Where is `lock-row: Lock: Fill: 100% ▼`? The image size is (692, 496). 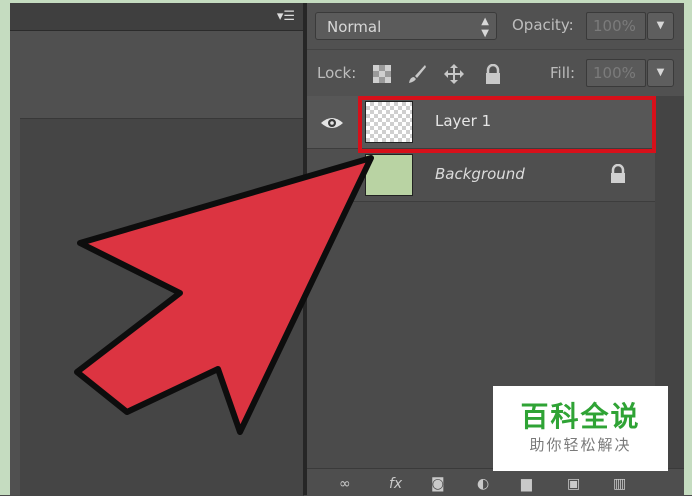 lock-row: Lock: Fill: 100% ▼ is located at coordinates (495, 73).